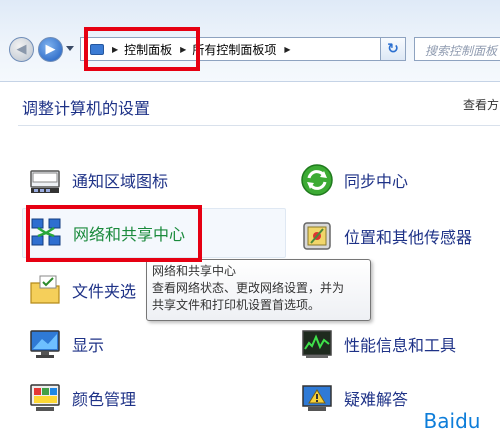 The width and height of the screenshot is (500, 440). What do you see at coordinates (376, 399) in the screenshot?
I see `item-label: 疑难解答` at bounding box center [376, 399].